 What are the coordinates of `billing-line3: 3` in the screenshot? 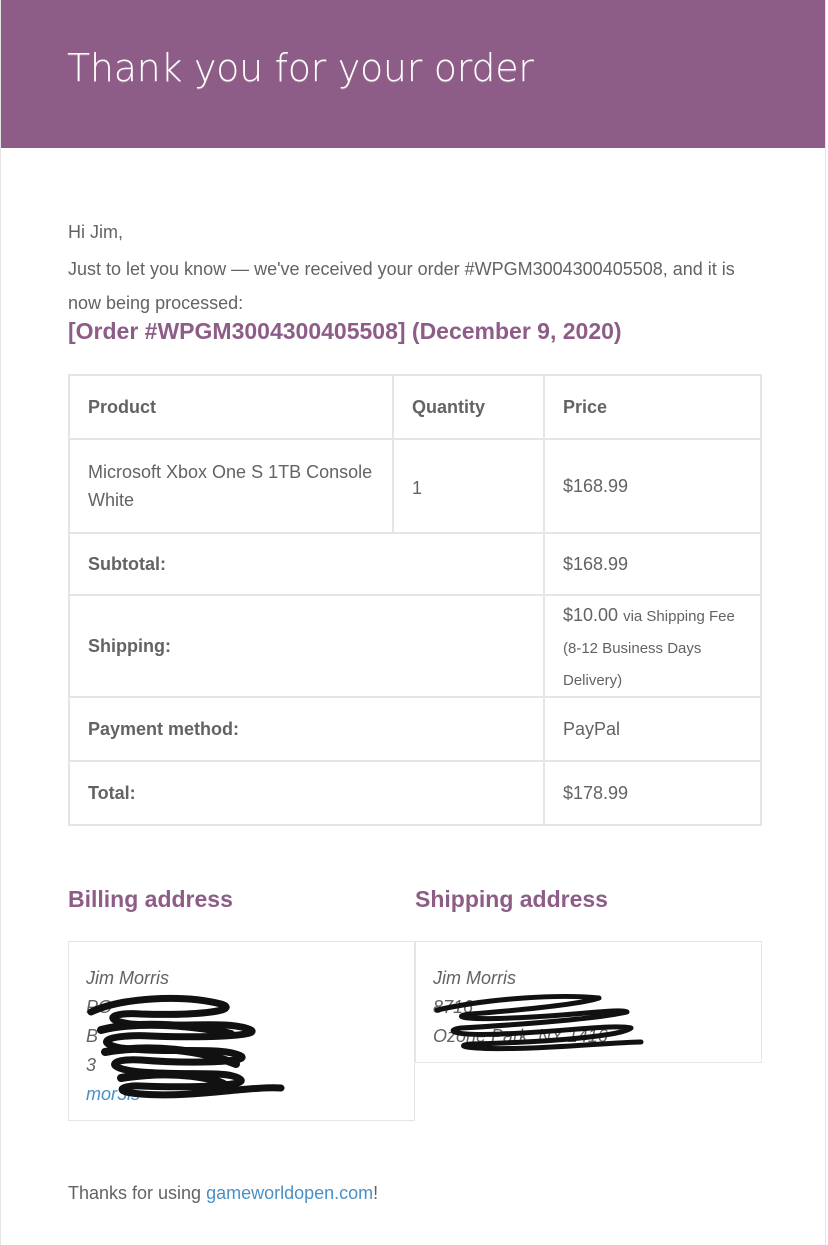 It's located at (91, 1065).